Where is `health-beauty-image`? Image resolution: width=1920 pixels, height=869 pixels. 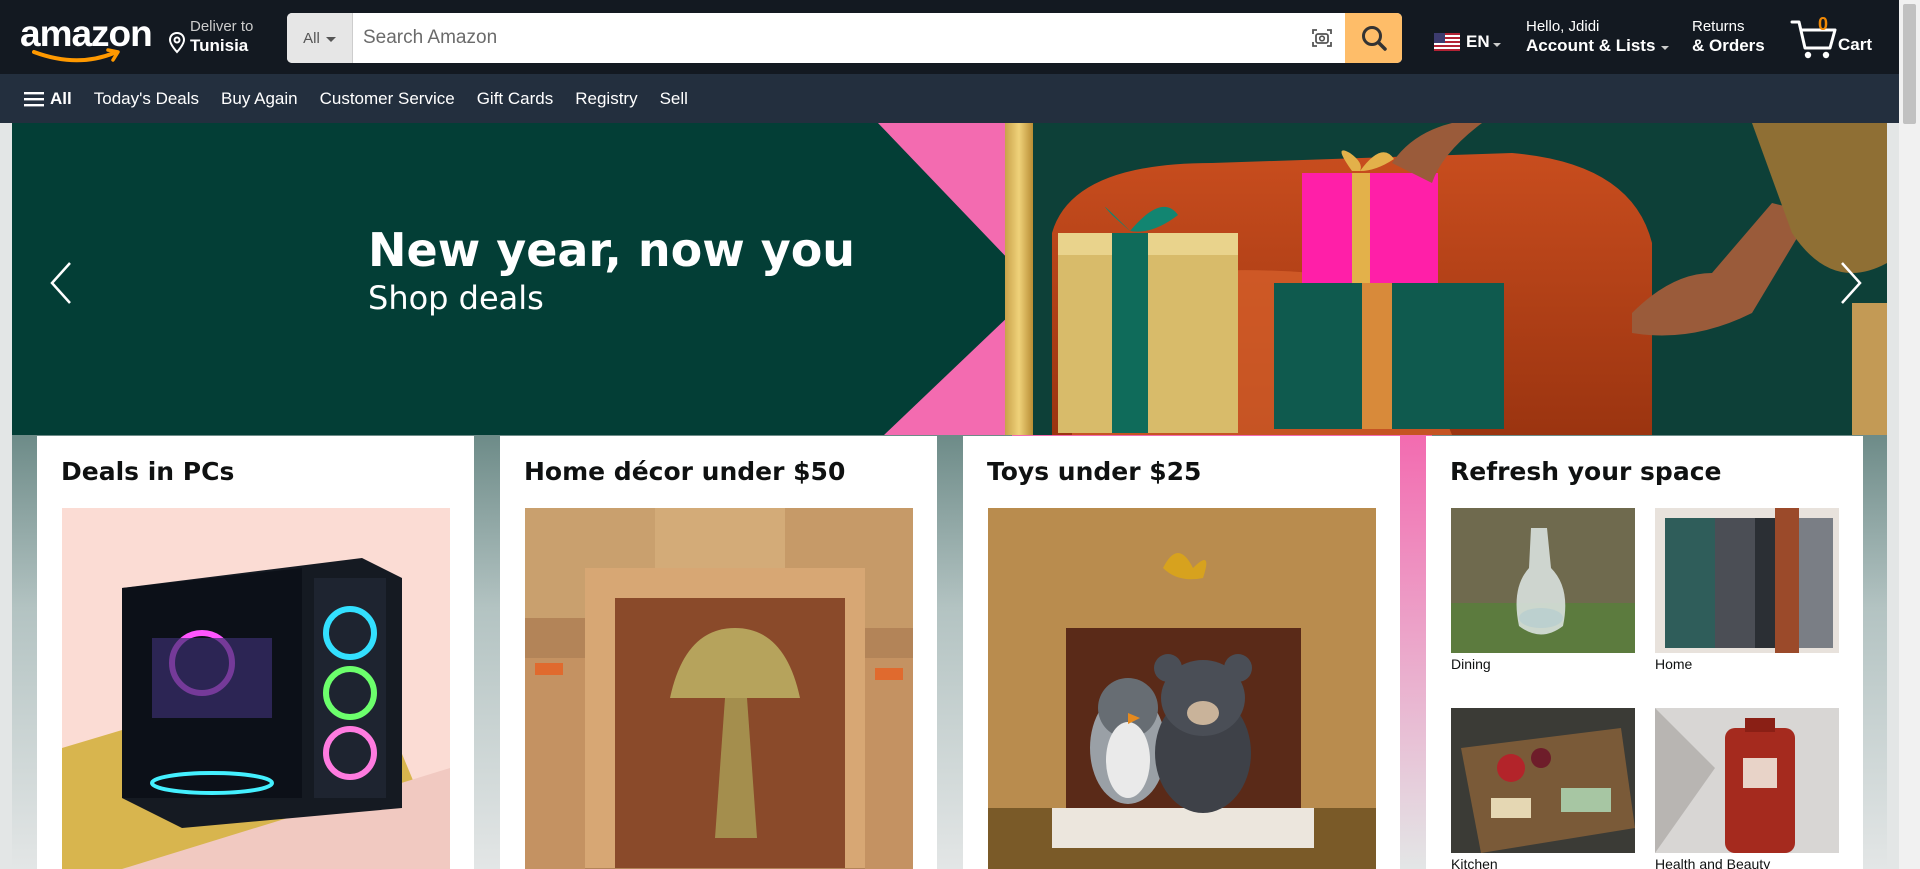 health-beauty-image is located at coordinates (1747, 780).